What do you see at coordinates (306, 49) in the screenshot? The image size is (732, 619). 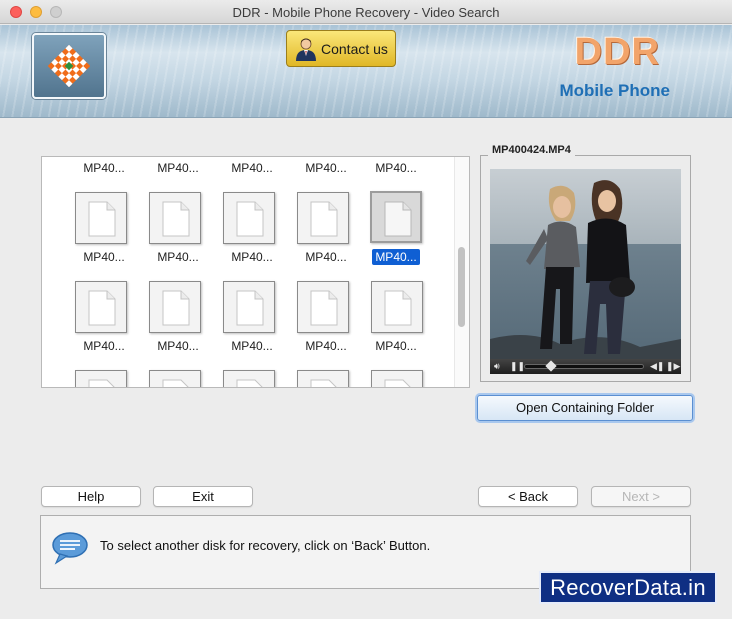 I see `support-person-icon` at bounding box center [306, 49].